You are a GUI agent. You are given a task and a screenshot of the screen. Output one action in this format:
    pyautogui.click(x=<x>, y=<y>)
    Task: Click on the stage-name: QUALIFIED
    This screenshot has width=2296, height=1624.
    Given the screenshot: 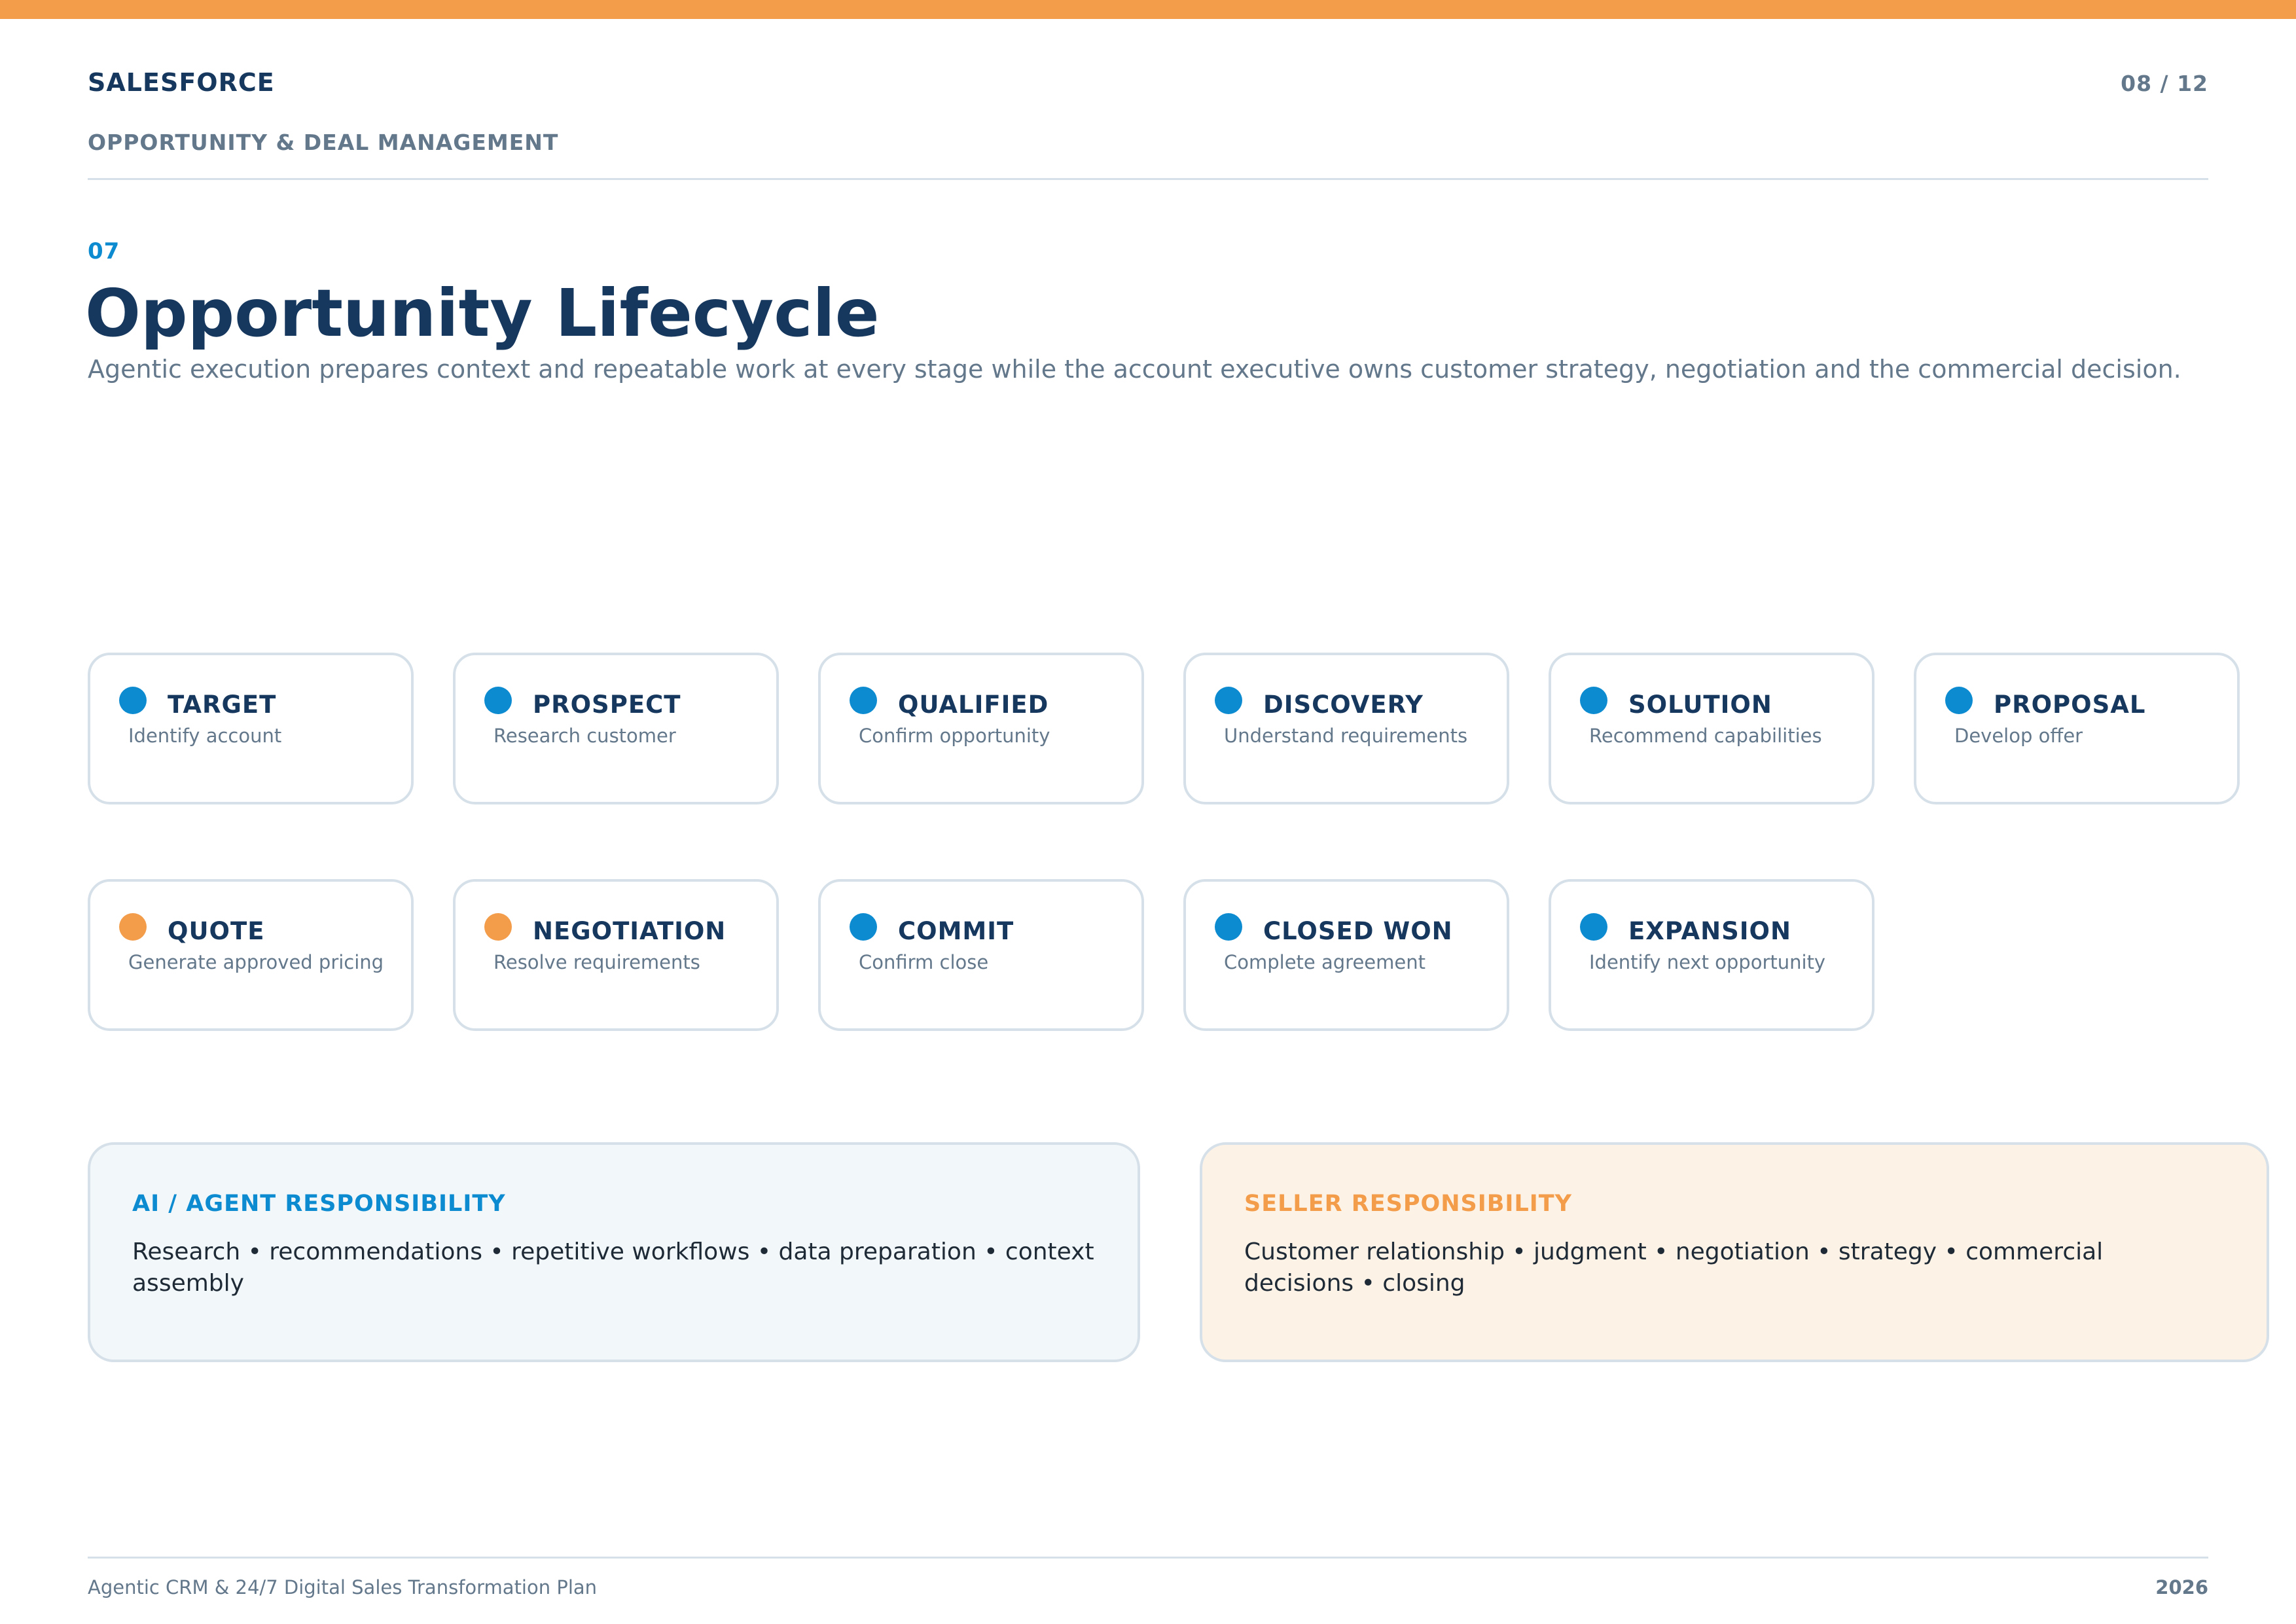 What is the action you would take?
    pyautogui.click(x=973, y=705)
    